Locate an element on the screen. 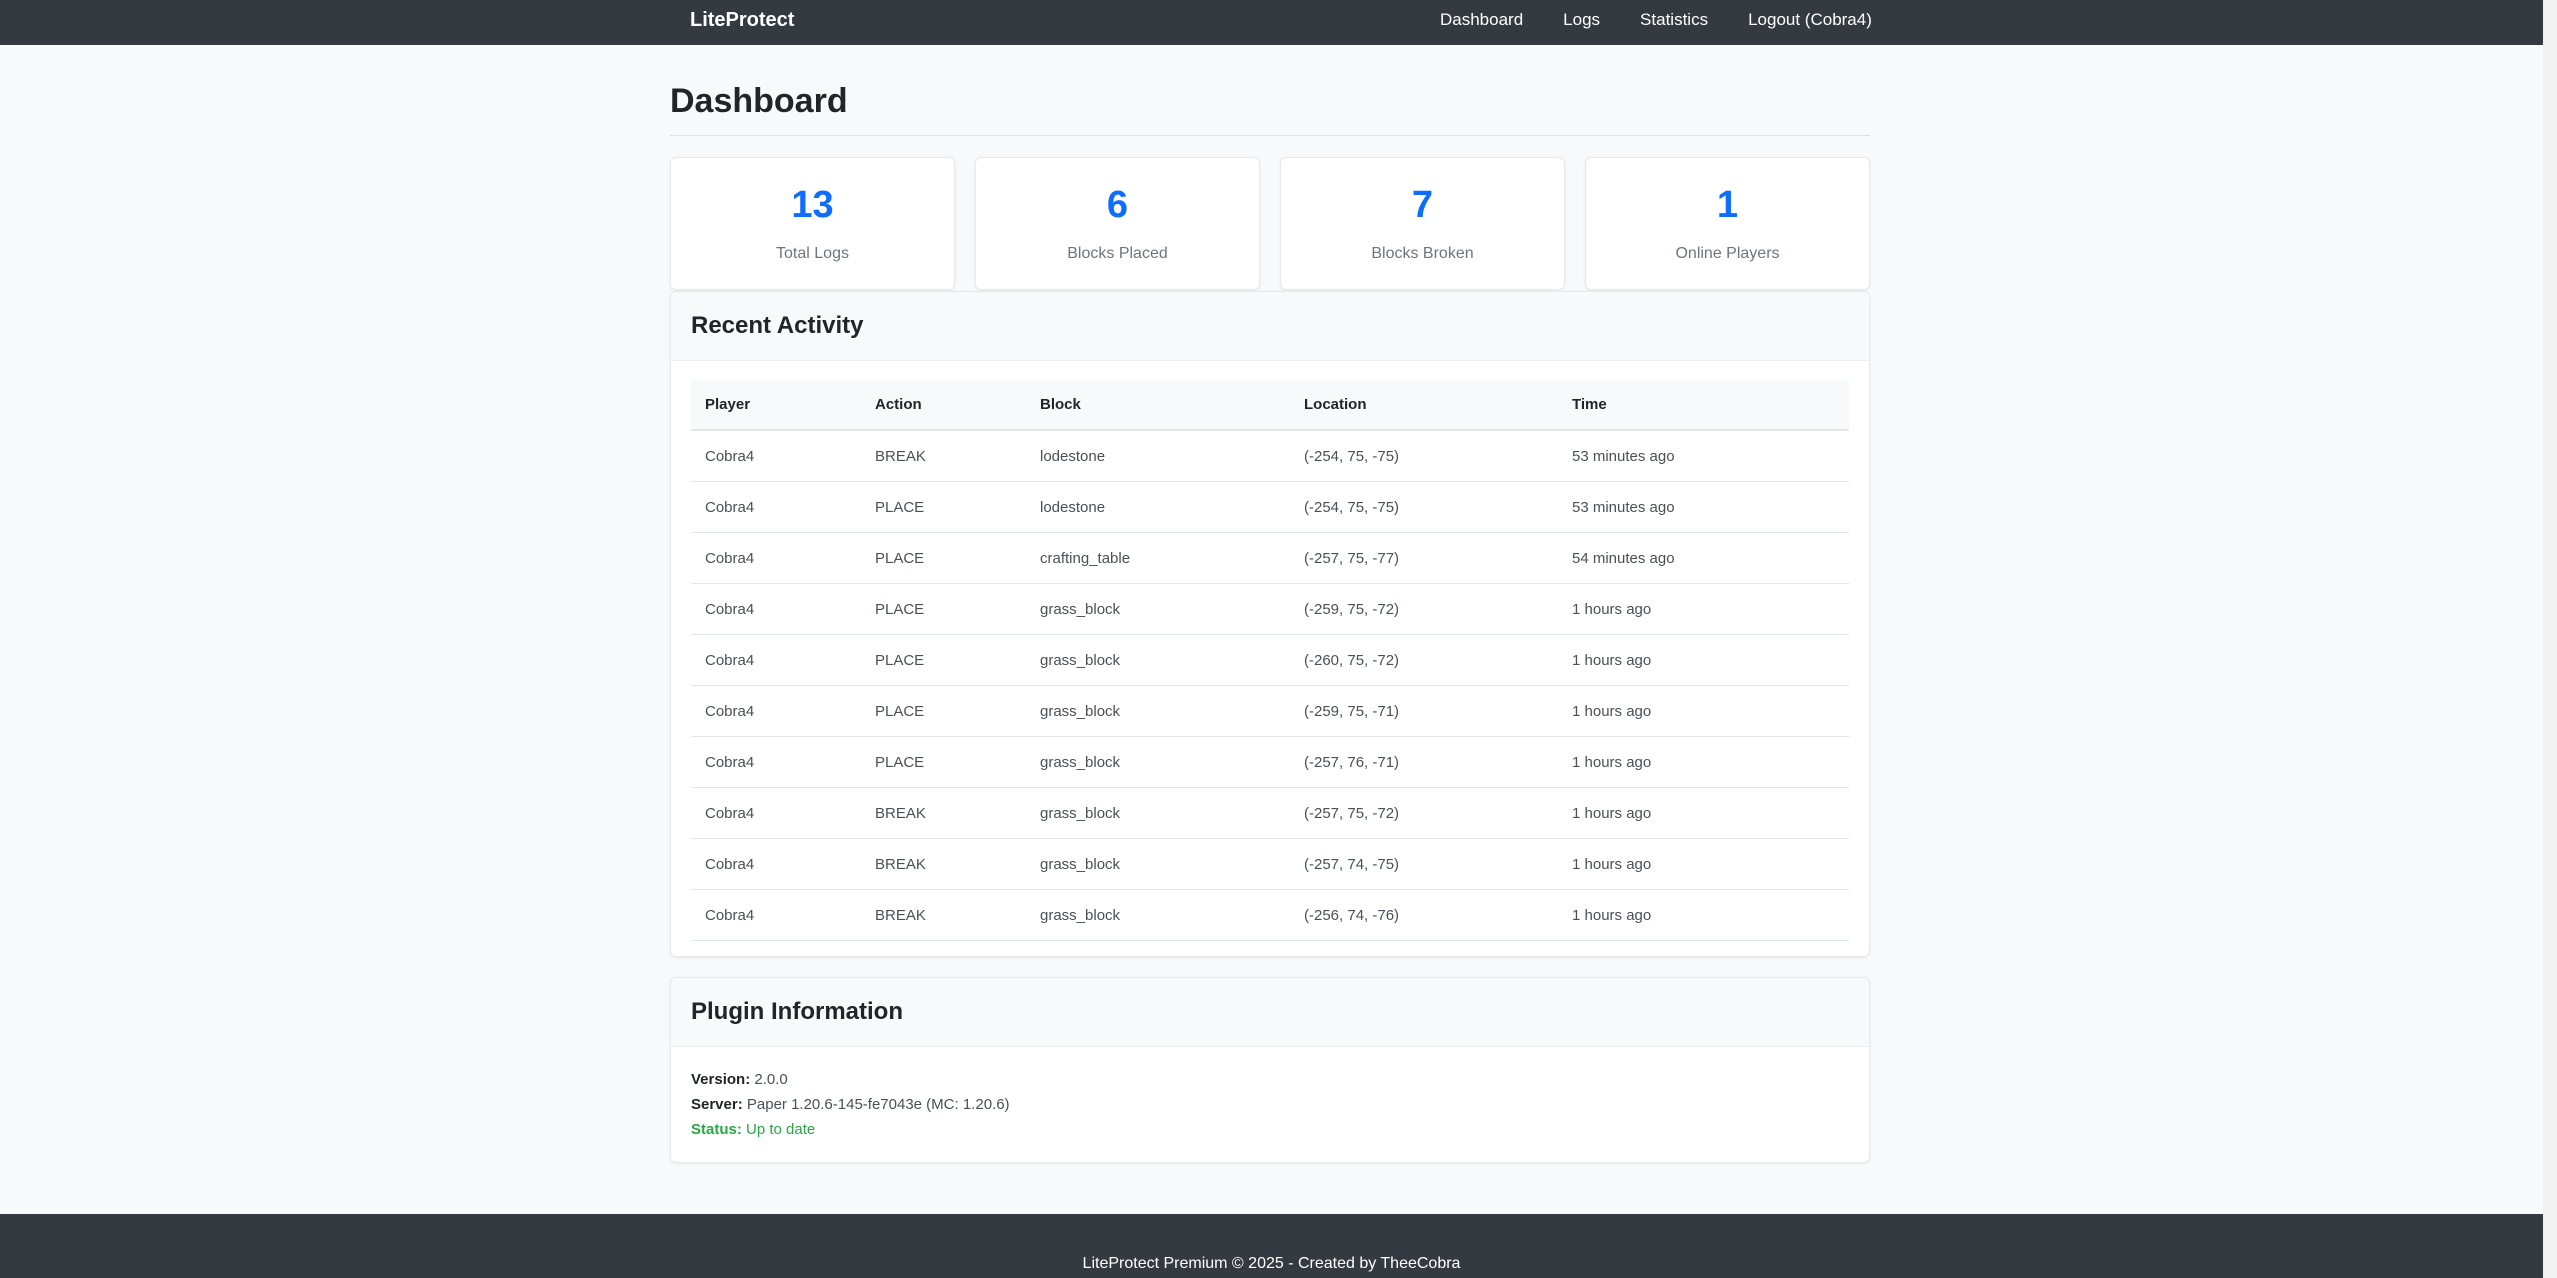 The width and height of the screenshot is (2557, 1278). page-title: Dashboard is located at coordinates (759, 101).